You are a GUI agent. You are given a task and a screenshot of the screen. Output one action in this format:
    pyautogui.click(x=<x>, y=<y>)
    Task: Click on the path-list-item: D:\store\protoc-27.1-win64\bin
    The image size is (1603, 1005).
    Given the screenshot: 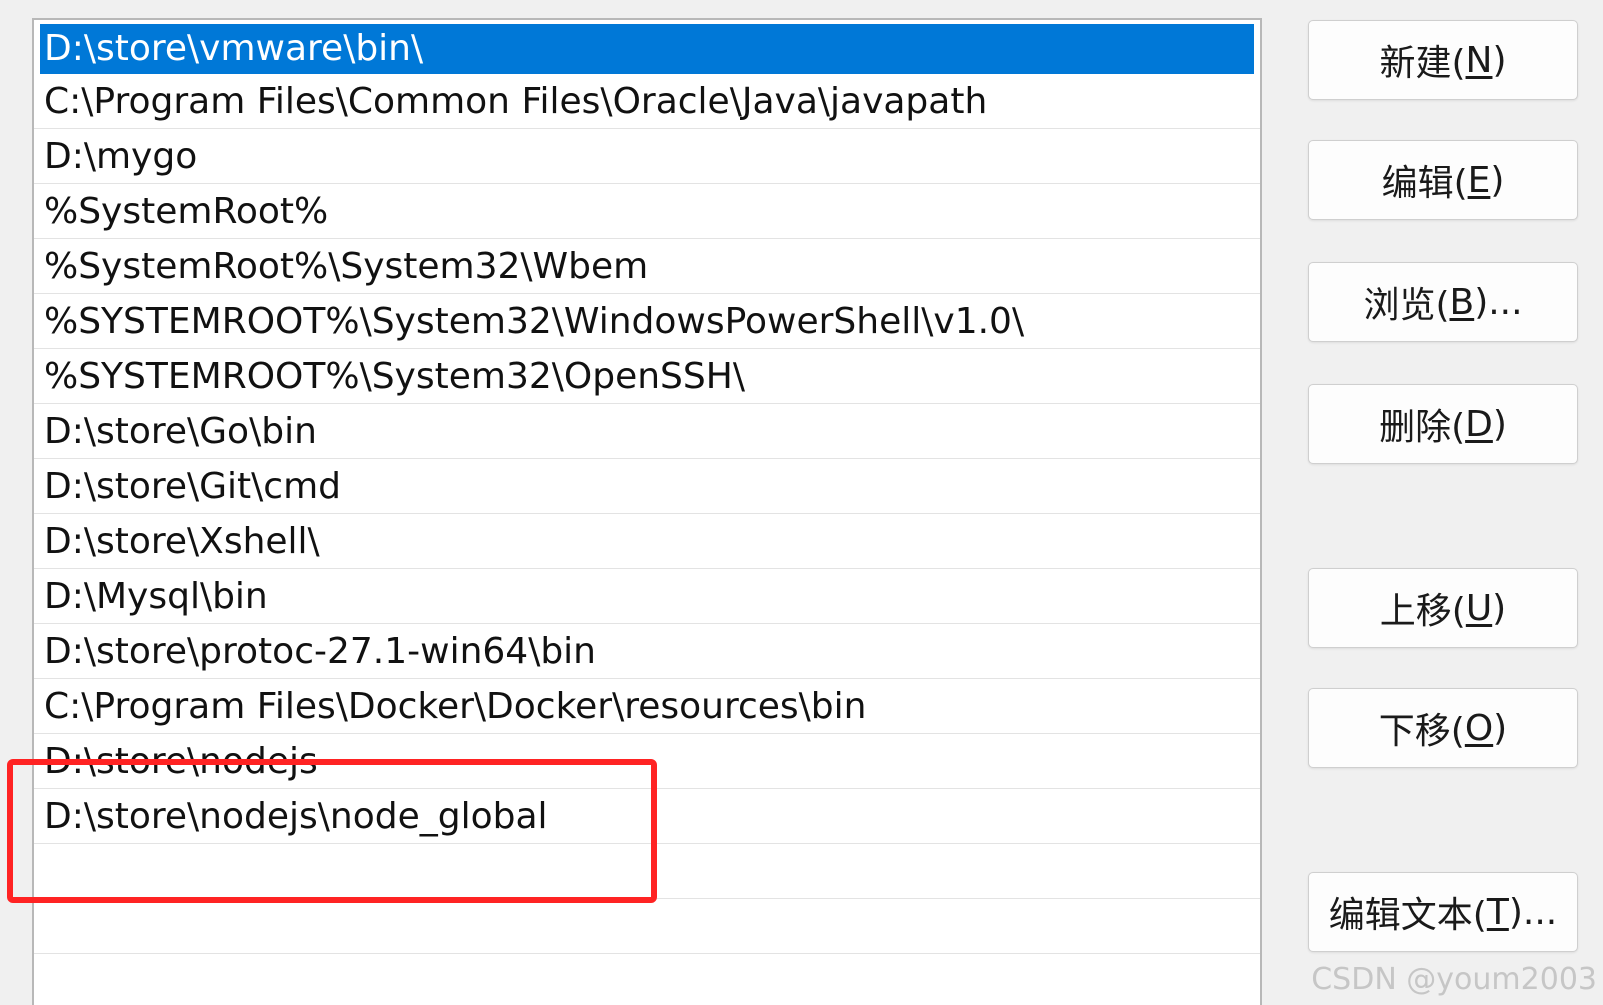 What is the action you would take?
    pyautogui.click(x=647, y=651)
    